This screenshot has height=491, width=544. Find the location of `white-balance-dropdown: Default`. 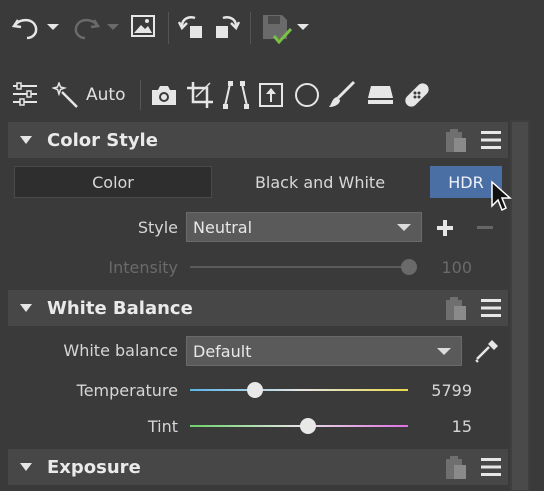

white-balance-dropdown: Default is located at coordinates (324, 351).